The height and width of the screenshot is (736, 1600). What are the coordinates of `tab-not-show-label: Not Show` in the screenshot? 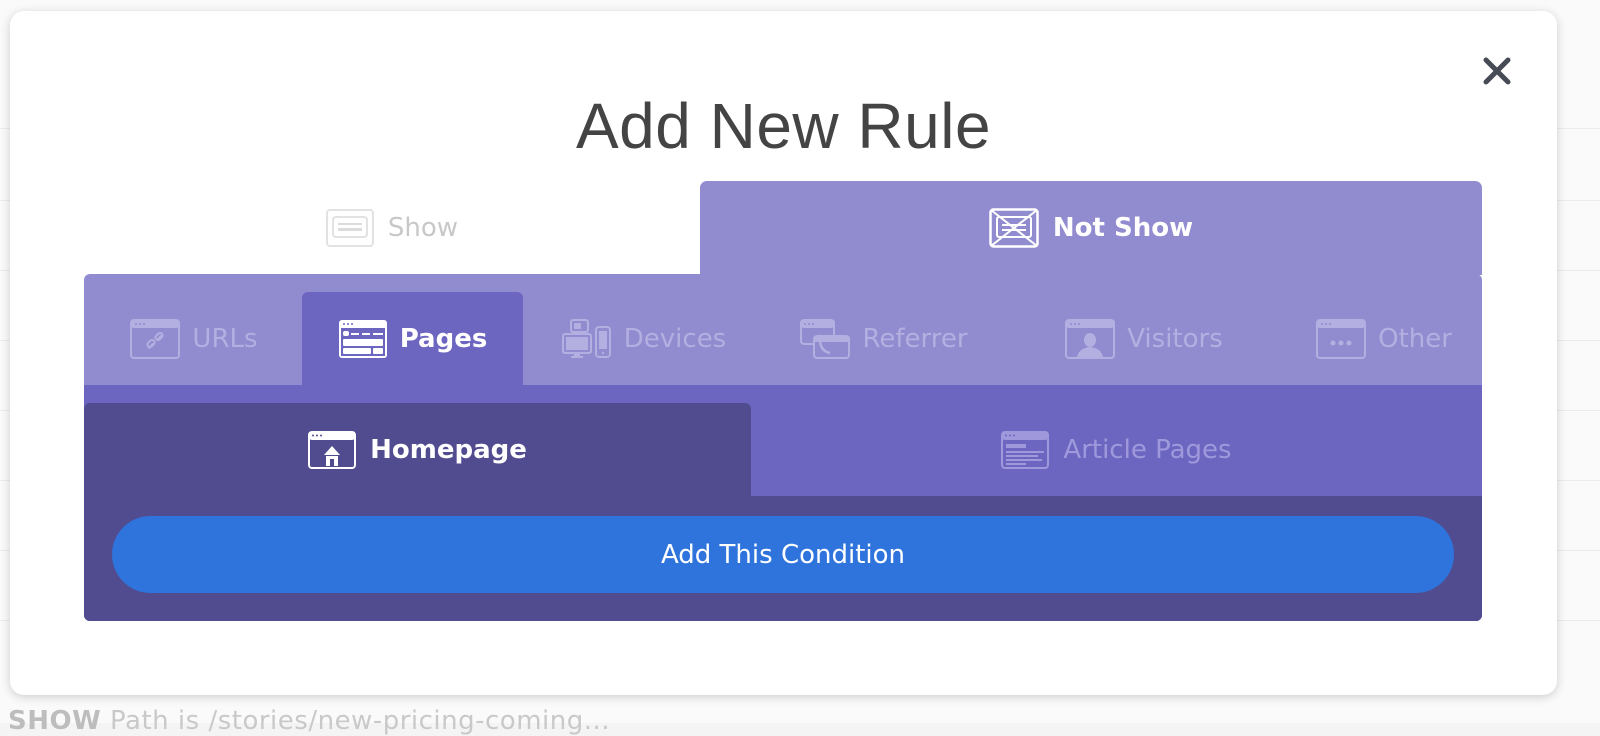 It's located at (1123, 228).